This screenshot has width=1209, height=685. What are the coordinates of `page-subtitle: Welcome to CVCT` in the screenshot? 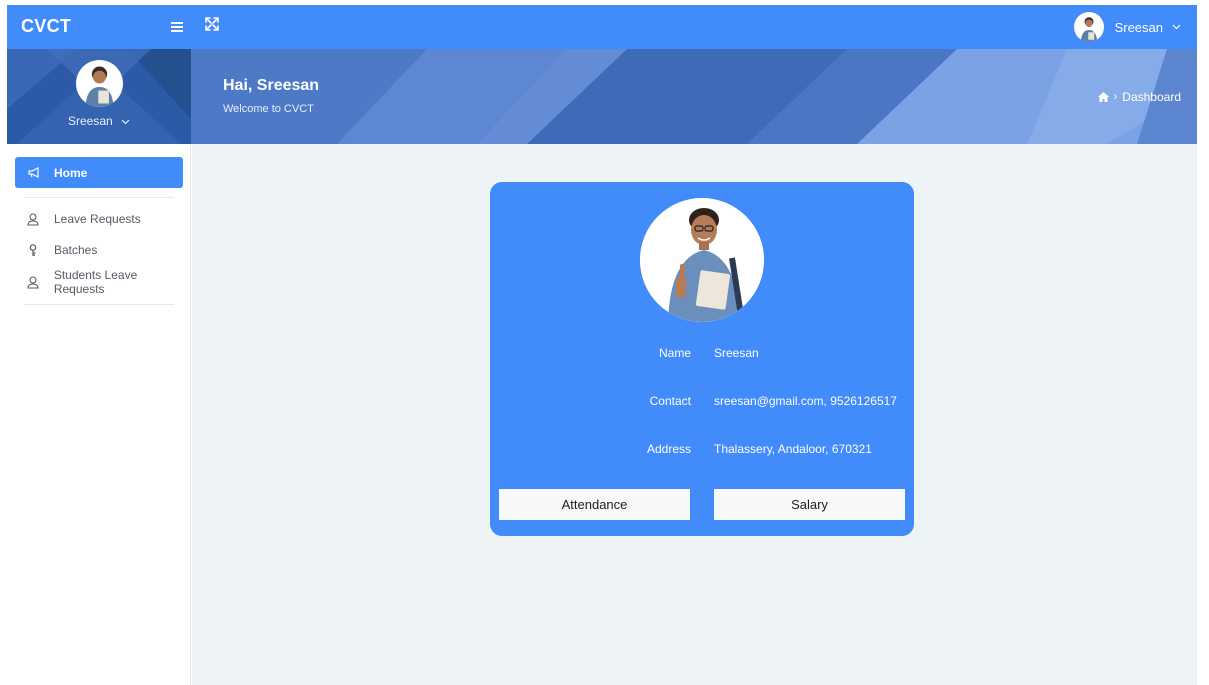 It's located at (268, 109).